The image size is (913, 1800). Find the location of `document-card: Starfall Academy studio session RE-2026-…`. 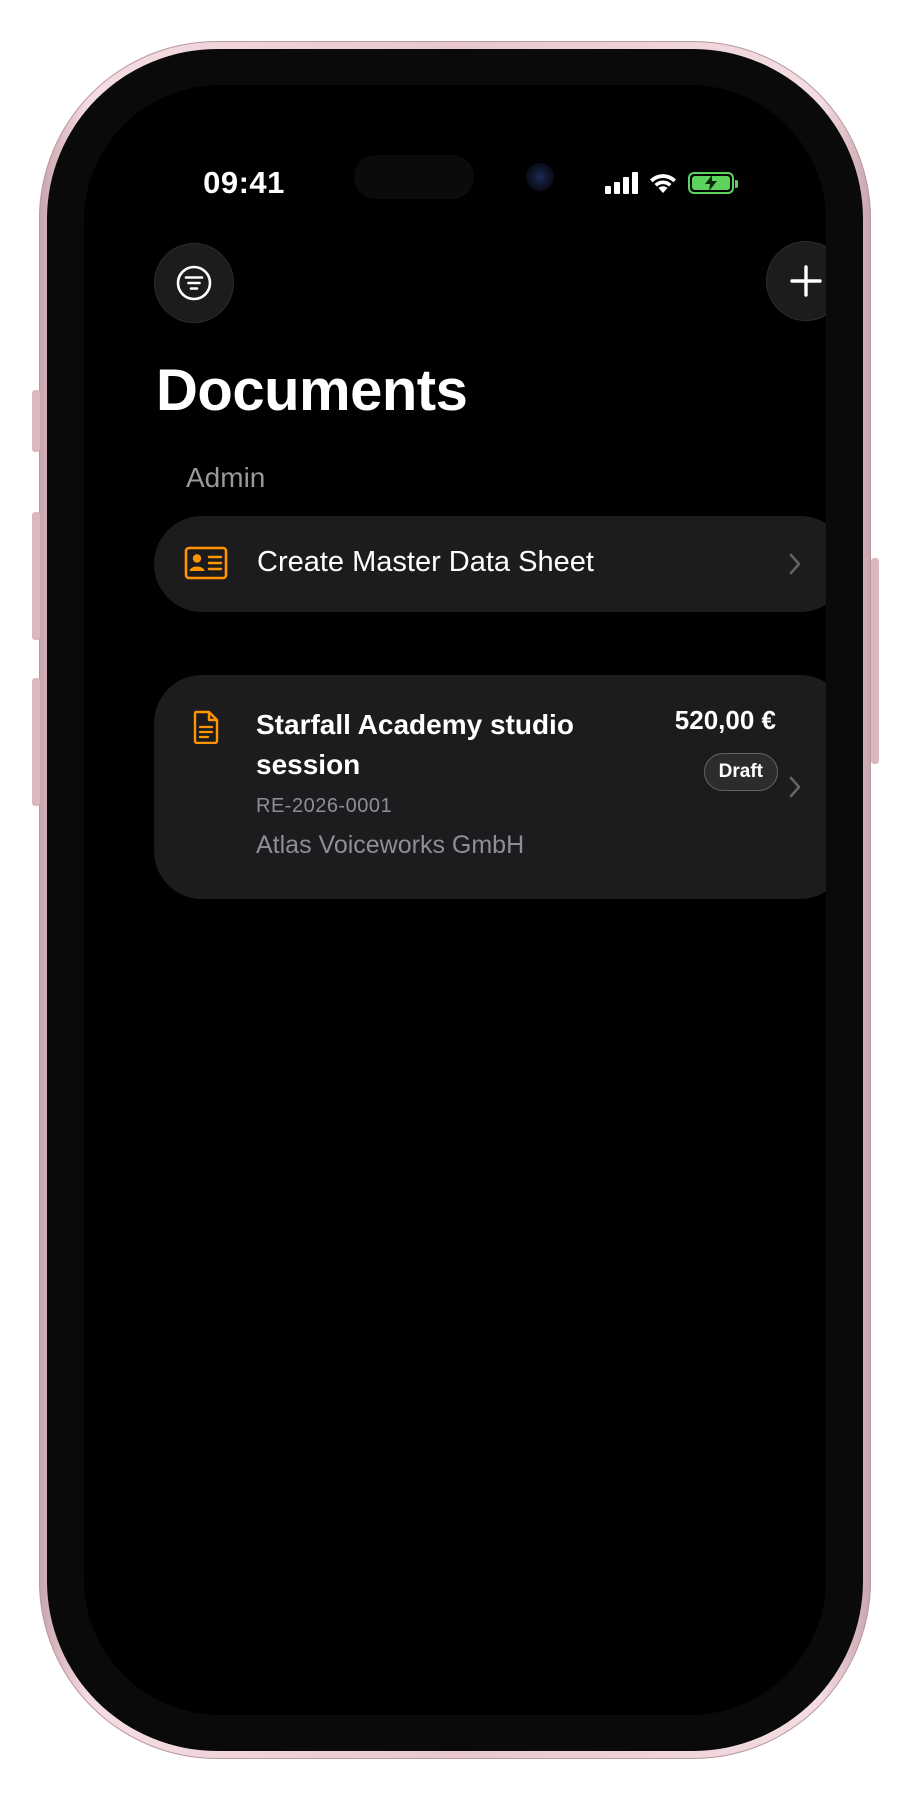

document-card: Starfall Academy studio session RE-2026-… is located at coordinates (490, 787).